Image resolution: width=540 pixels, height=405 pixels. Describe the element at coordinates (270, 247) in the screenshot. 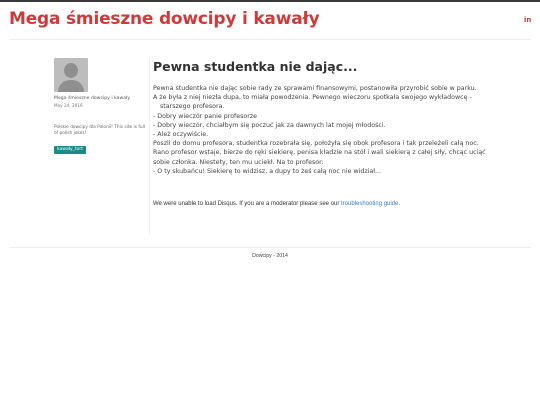

I see `footer-divider` at that location.